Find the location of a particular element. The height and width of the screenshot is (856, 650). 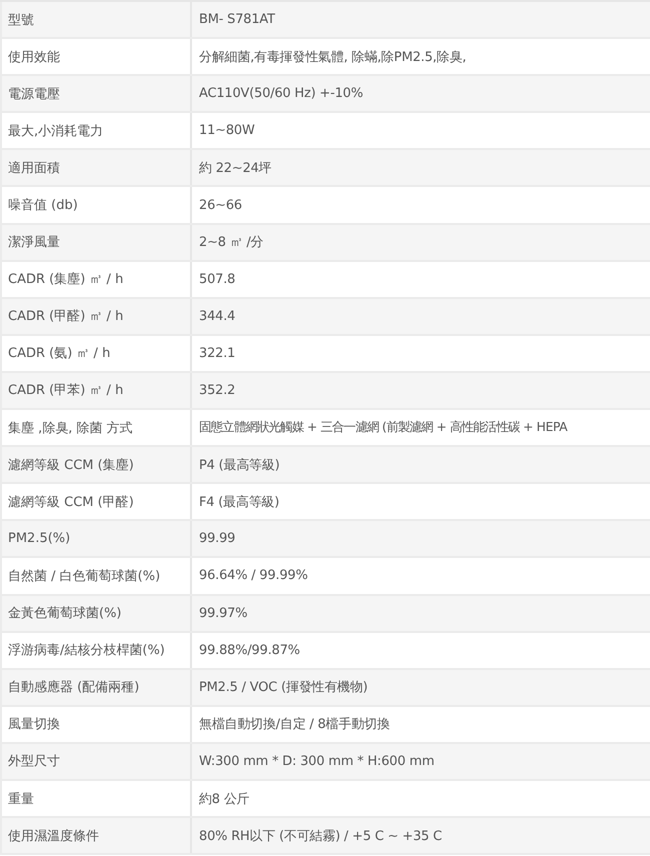

spec-label: 自然菌 / 白色葡萄球菌(%) is located at coordinates (97, 576).